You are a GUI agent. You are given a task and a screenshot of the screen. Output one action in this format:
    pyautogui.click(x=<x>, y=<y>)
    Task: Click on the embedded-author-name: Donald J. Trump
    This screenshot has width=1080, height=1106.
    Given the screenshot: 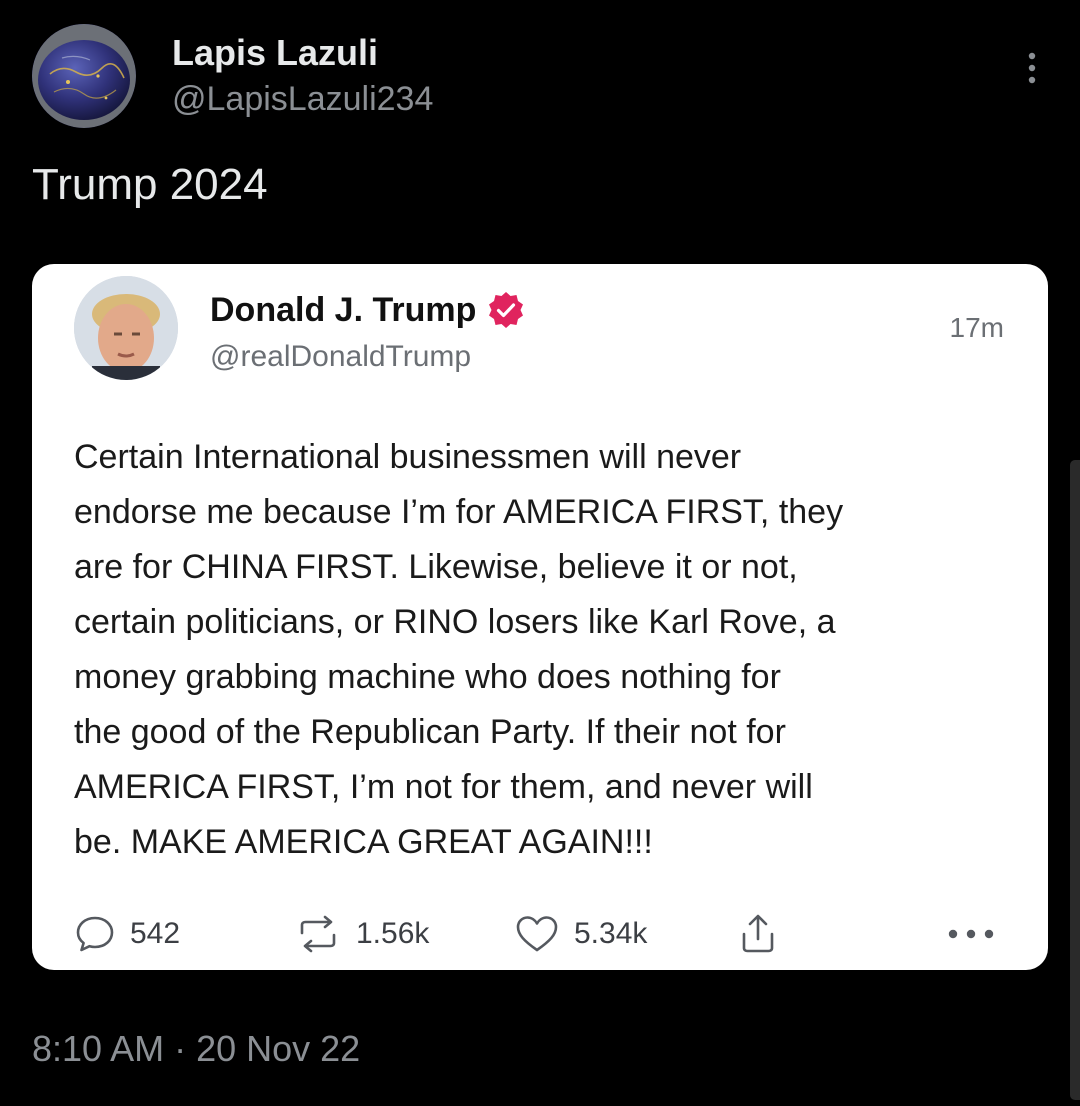 What is the action you would take?
    pyautogui.click(x=368, y=310)
    